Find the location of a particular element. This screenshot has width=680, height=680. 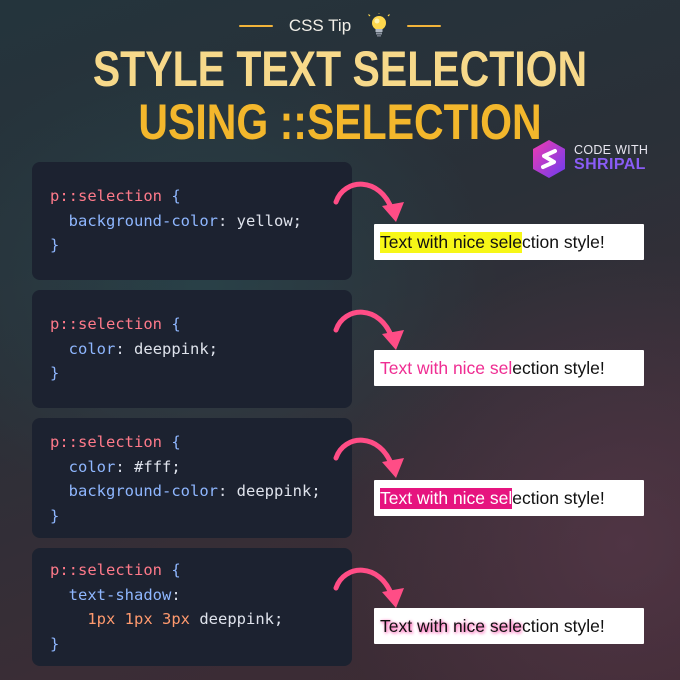

css-value: yellow; is located at coordinates (269, 220).